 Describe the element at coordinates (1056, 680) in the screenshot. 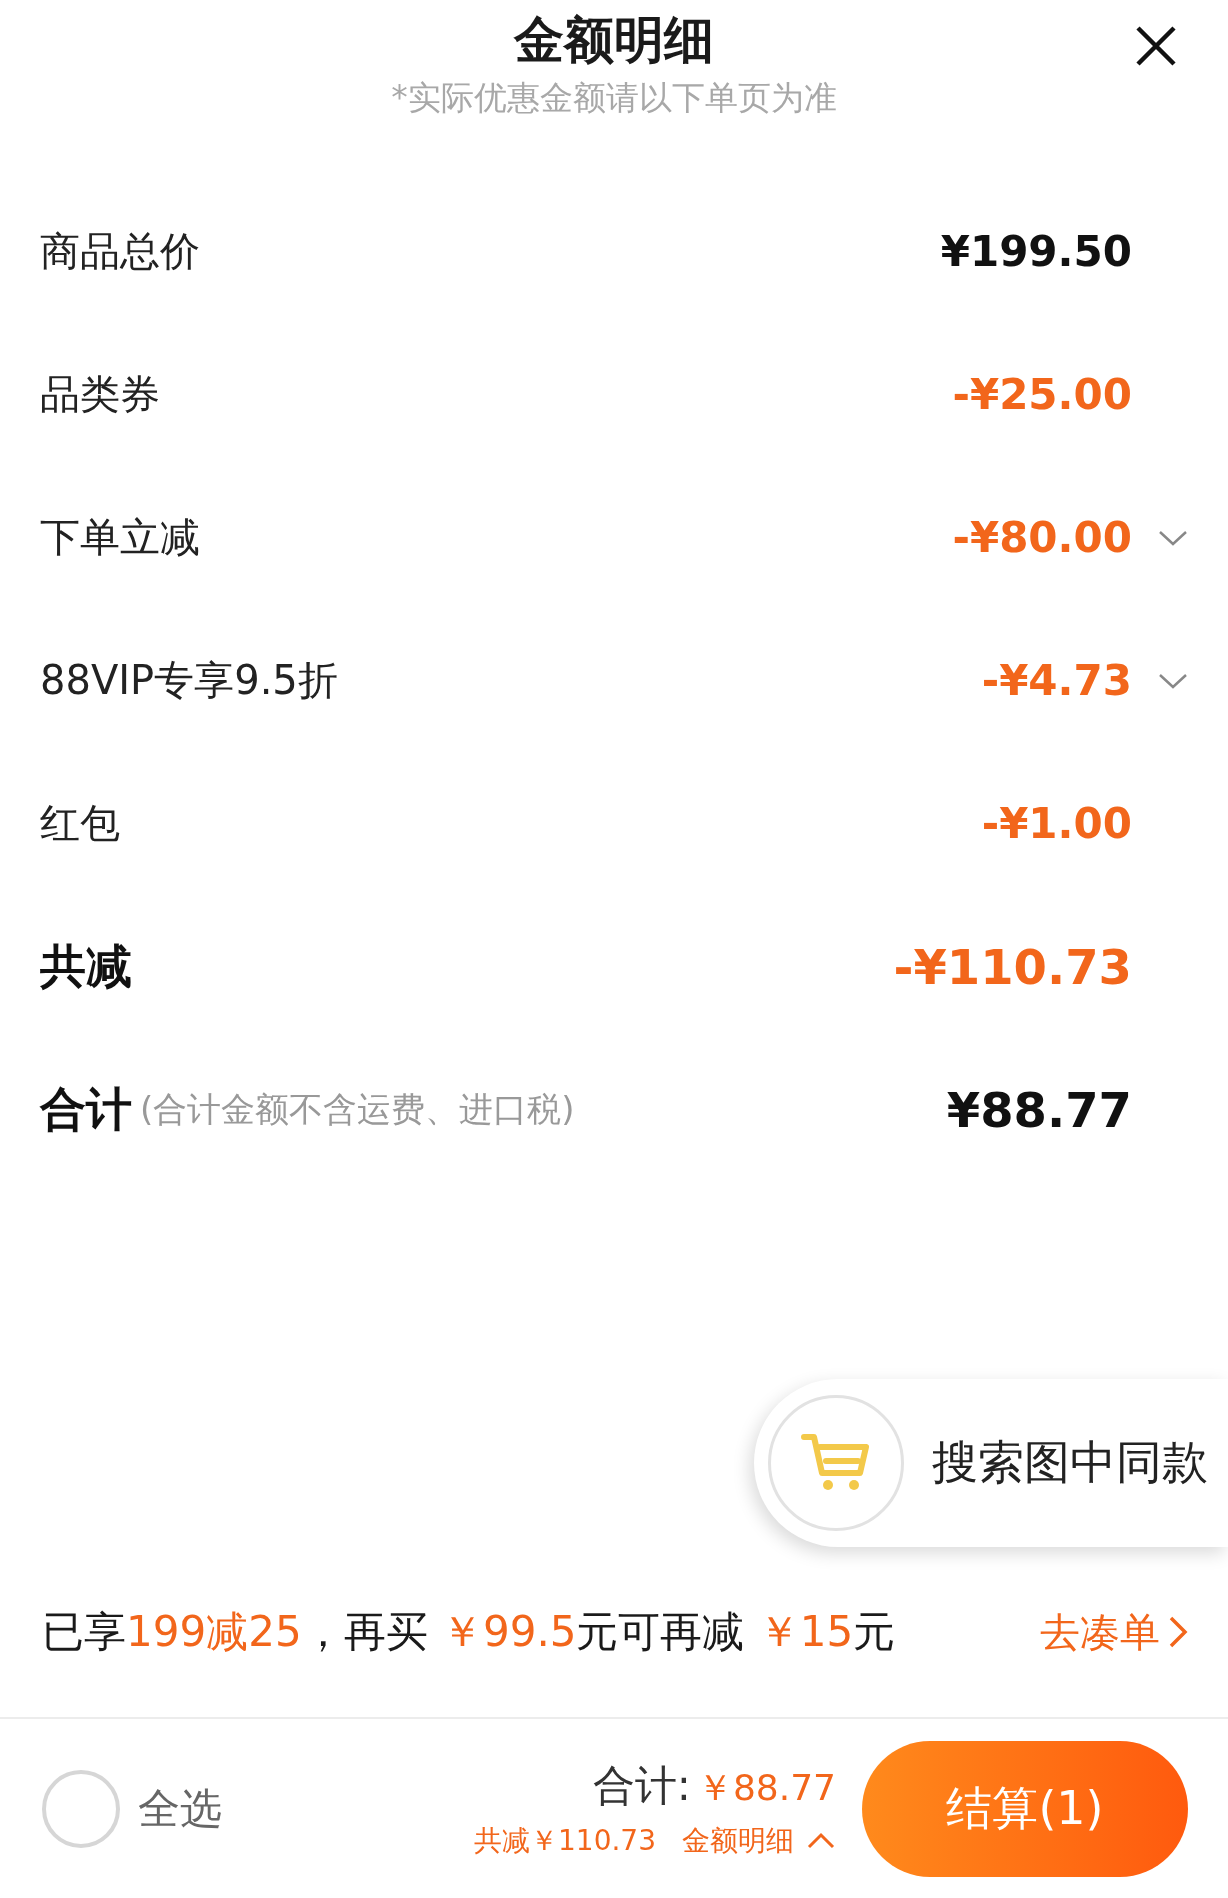

I see `row-amount: -¥4.73` at that location.